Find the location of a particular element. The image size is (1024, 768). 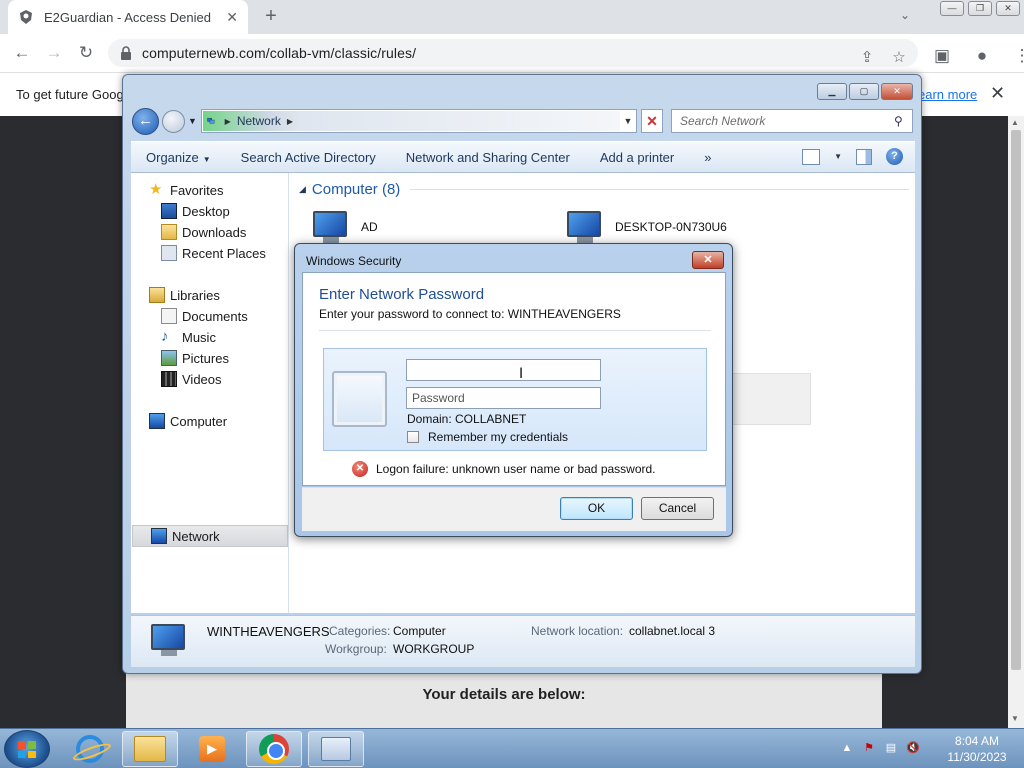

nav-documents: Documents is located at coordinates (204, 316).